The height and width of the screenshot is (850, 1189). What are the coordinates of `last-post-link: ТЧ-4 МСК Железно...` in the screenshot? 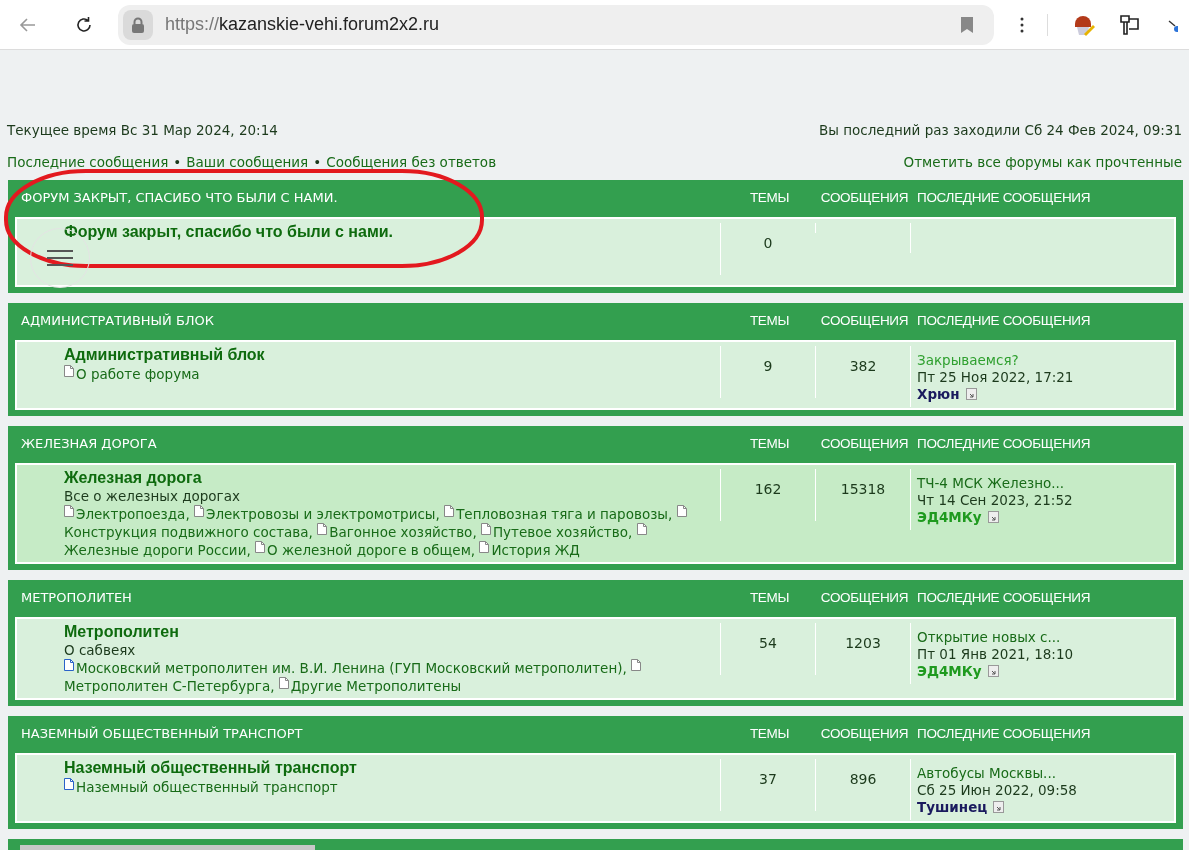 It's located at (1045, 483).